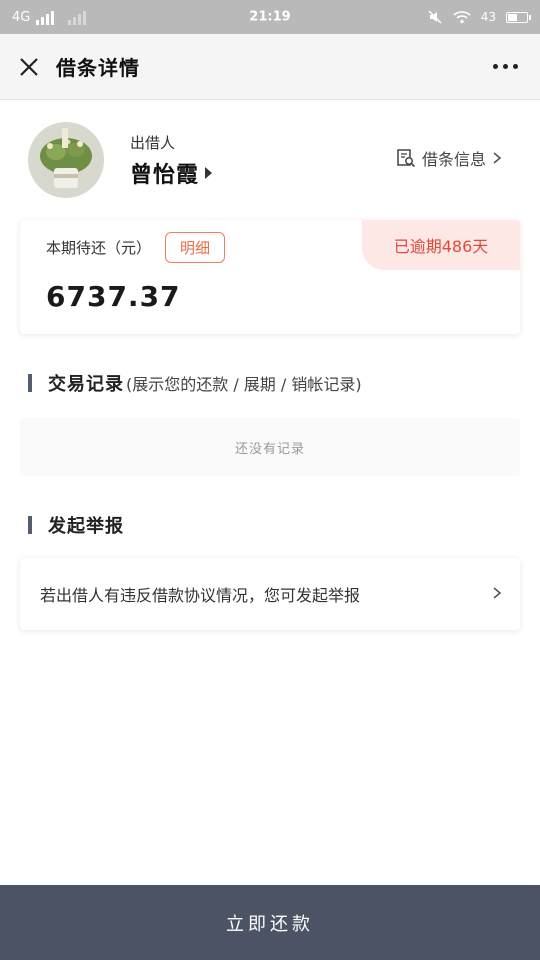  What do you see at coordinates (77, 17) in the screenshot?
I see `signal-icon-secondary` at bounding box center [77, 17].